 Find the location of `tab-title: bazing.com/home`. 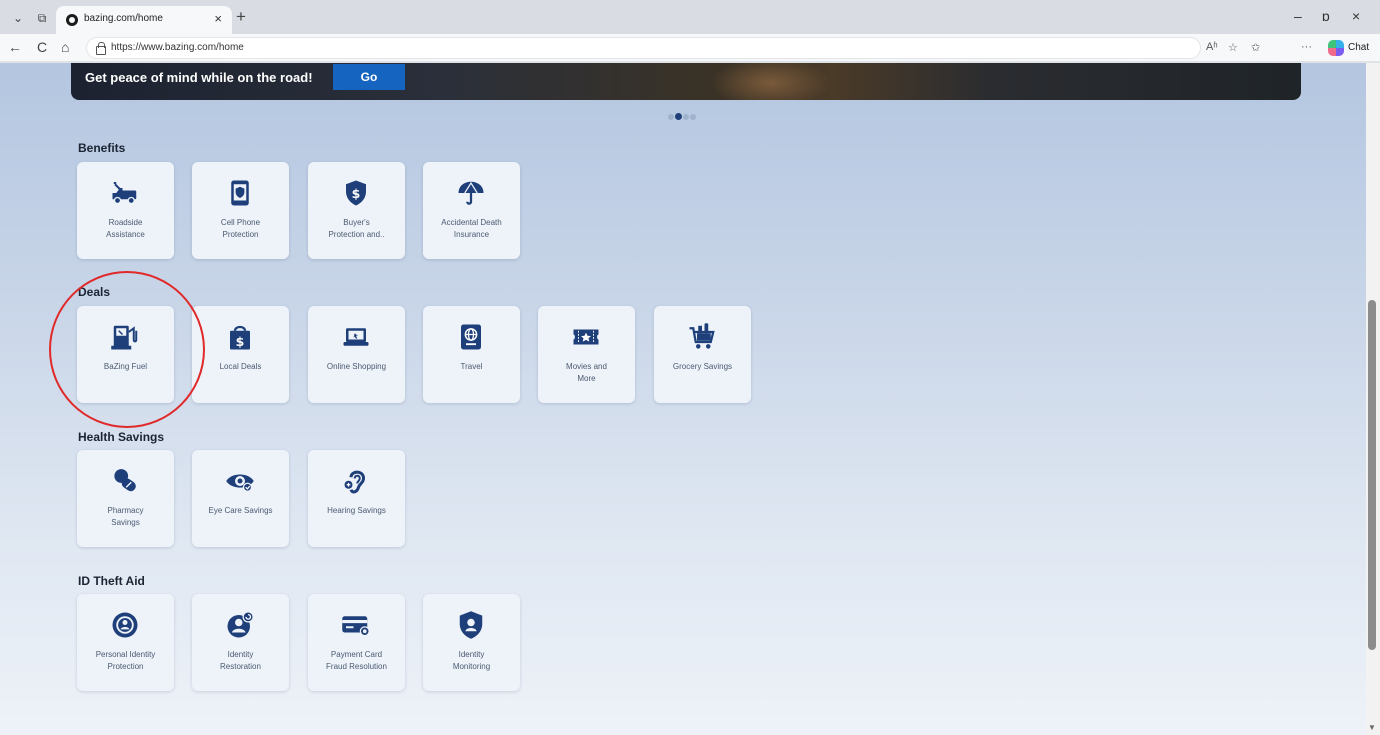

tab-title: bazing.com/home is located at coordinates (123, 18).